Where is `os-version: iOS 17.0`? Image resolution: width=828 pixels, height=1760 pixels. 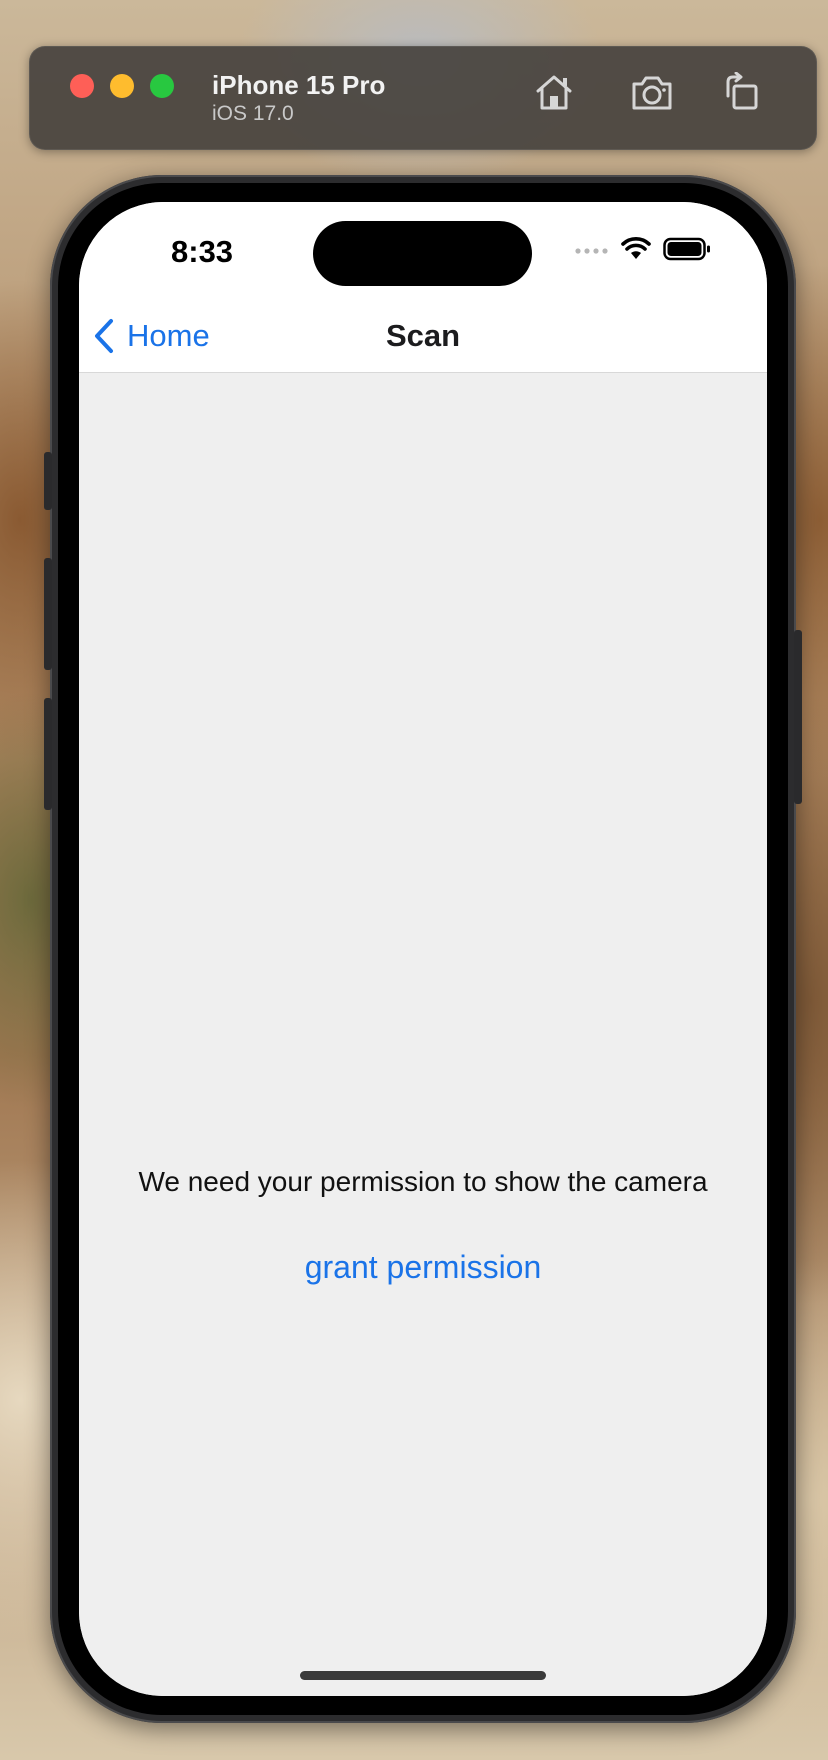
os-version: iOS 17.0 is located at coordinates (253, 113).